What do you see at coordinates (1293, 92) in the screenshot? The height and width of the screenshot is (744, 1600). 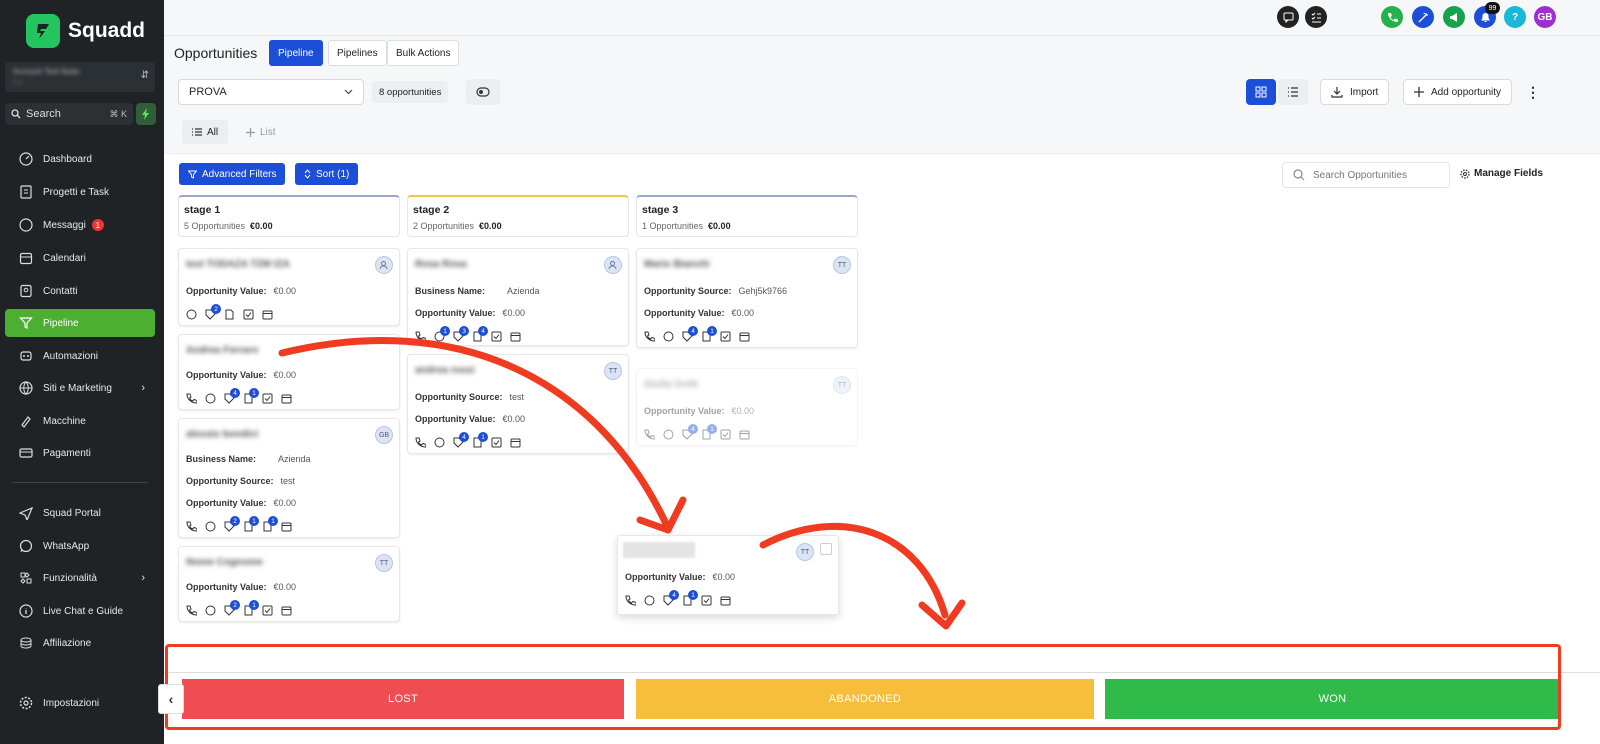 I see `list-view-button` at bounding box center [1293, 92].